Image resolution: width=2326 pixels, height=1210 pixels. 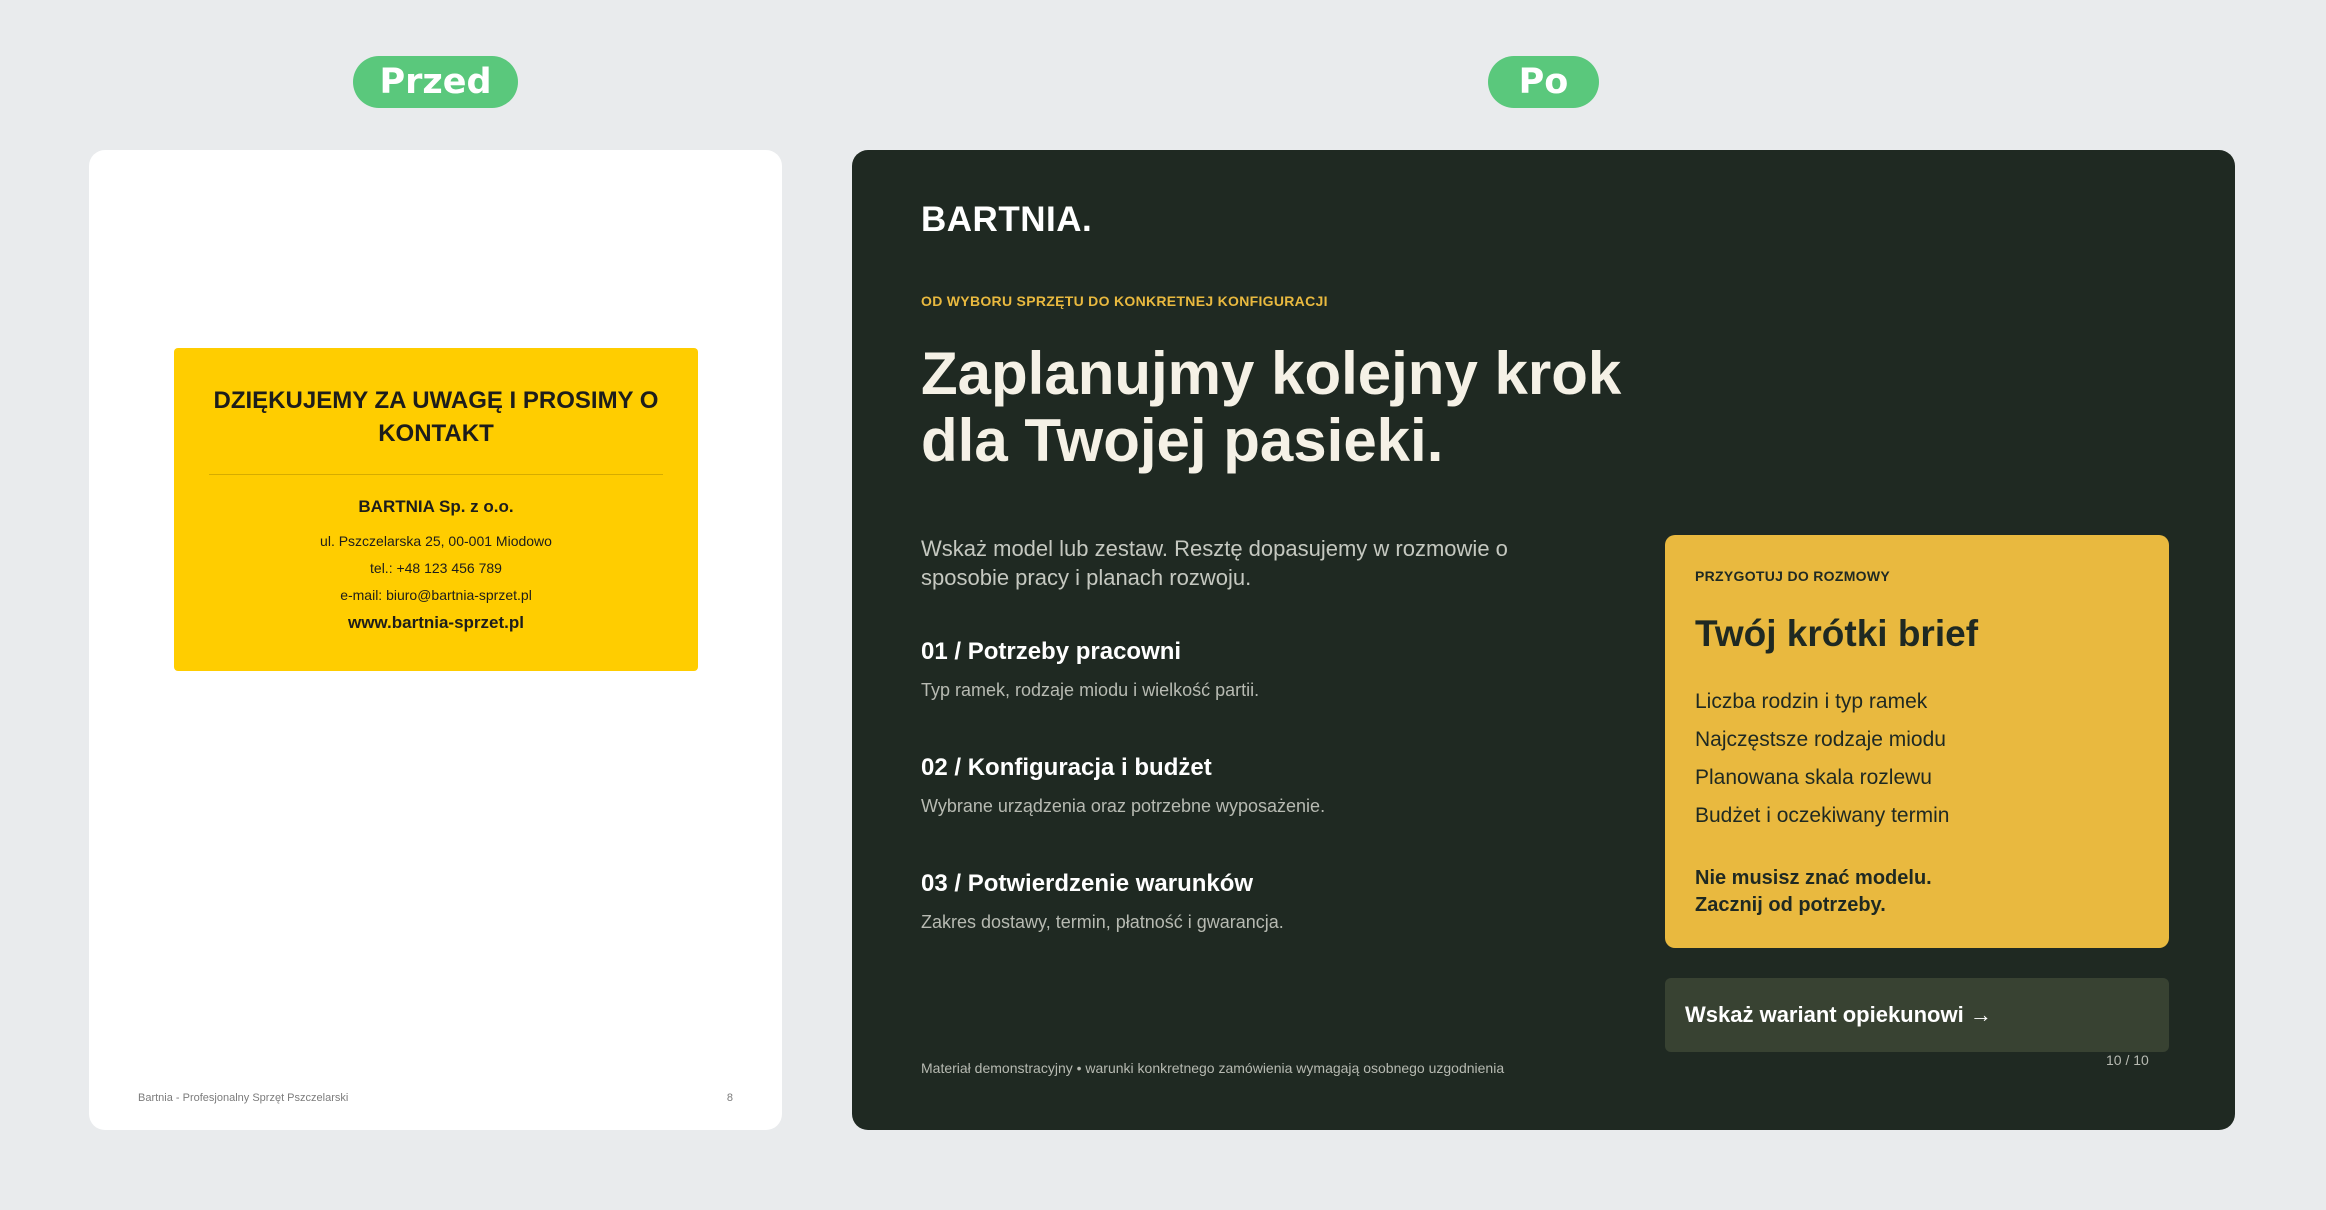 What do you see at coordinates (436, 541) in the screenshot?
I see `company-address: ul. Pszczelarska 25, 00-001 Miodowo` at bounding box center [436, 541].